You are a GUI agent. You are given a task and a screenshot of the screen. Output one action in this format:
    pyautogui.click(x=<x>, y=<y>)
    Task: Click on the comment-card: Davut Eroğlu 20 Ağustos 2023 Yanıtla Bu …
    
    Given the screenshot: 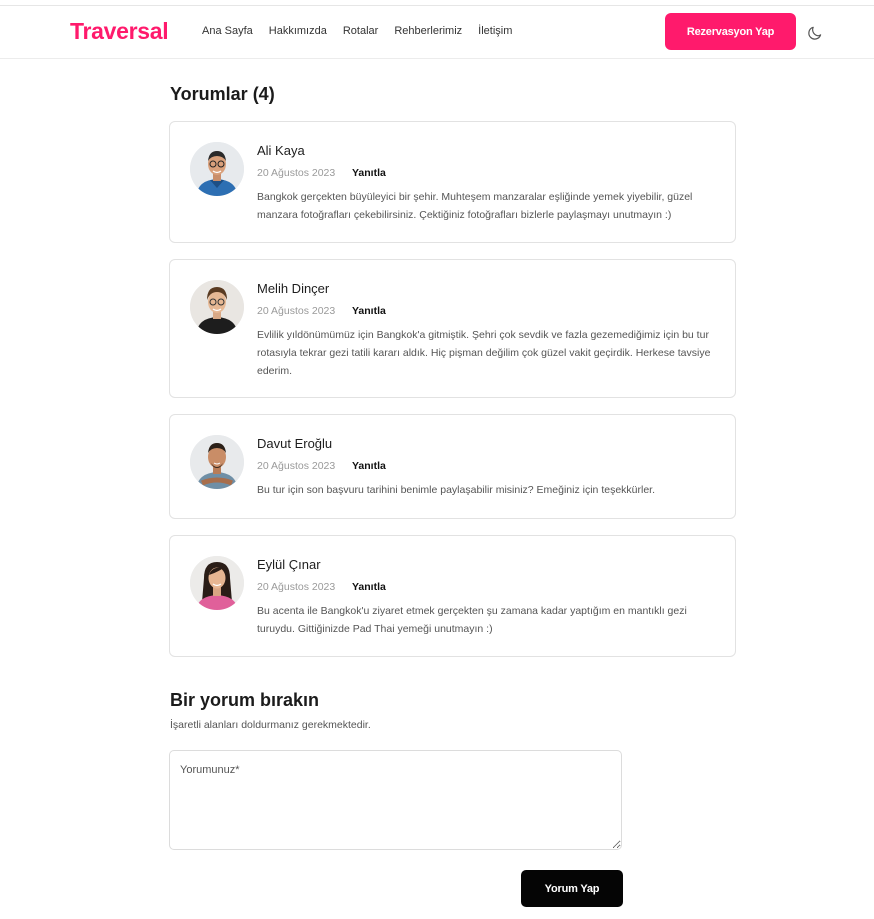 What is the action you would take?
    pyautogui.click(x=452, y=466)
    